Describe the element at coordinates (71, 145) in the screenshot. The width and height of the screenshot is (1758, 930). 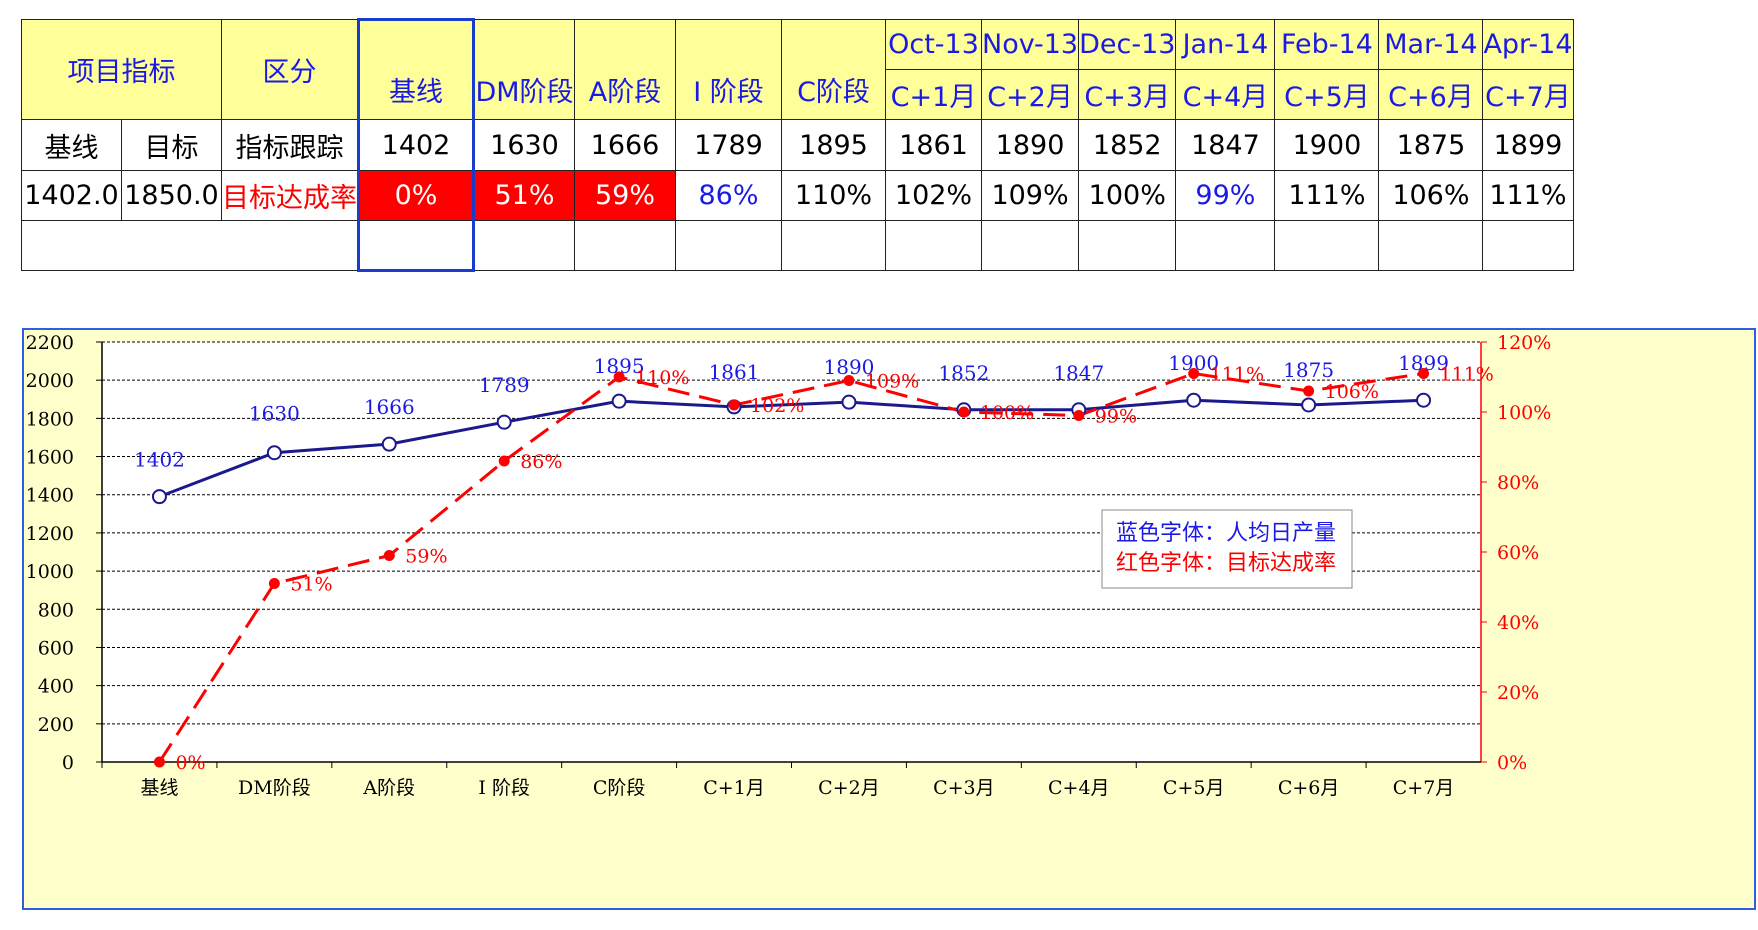
I see `baseline-label-cell: 基线` at that location.